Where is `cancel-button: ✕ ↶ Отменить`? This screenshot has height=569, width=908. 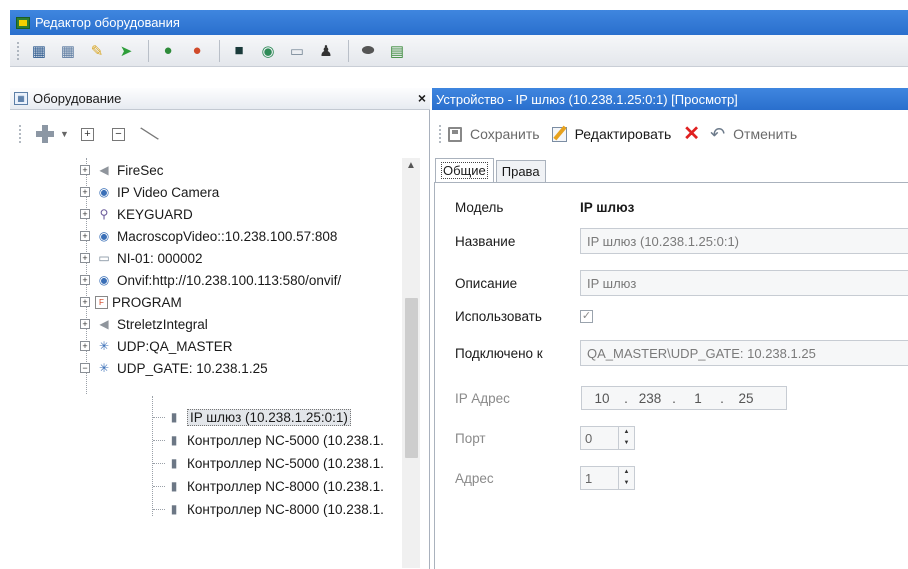
cancel-button: ✕ ↶ Отменить is located at coordinates (740, 134).